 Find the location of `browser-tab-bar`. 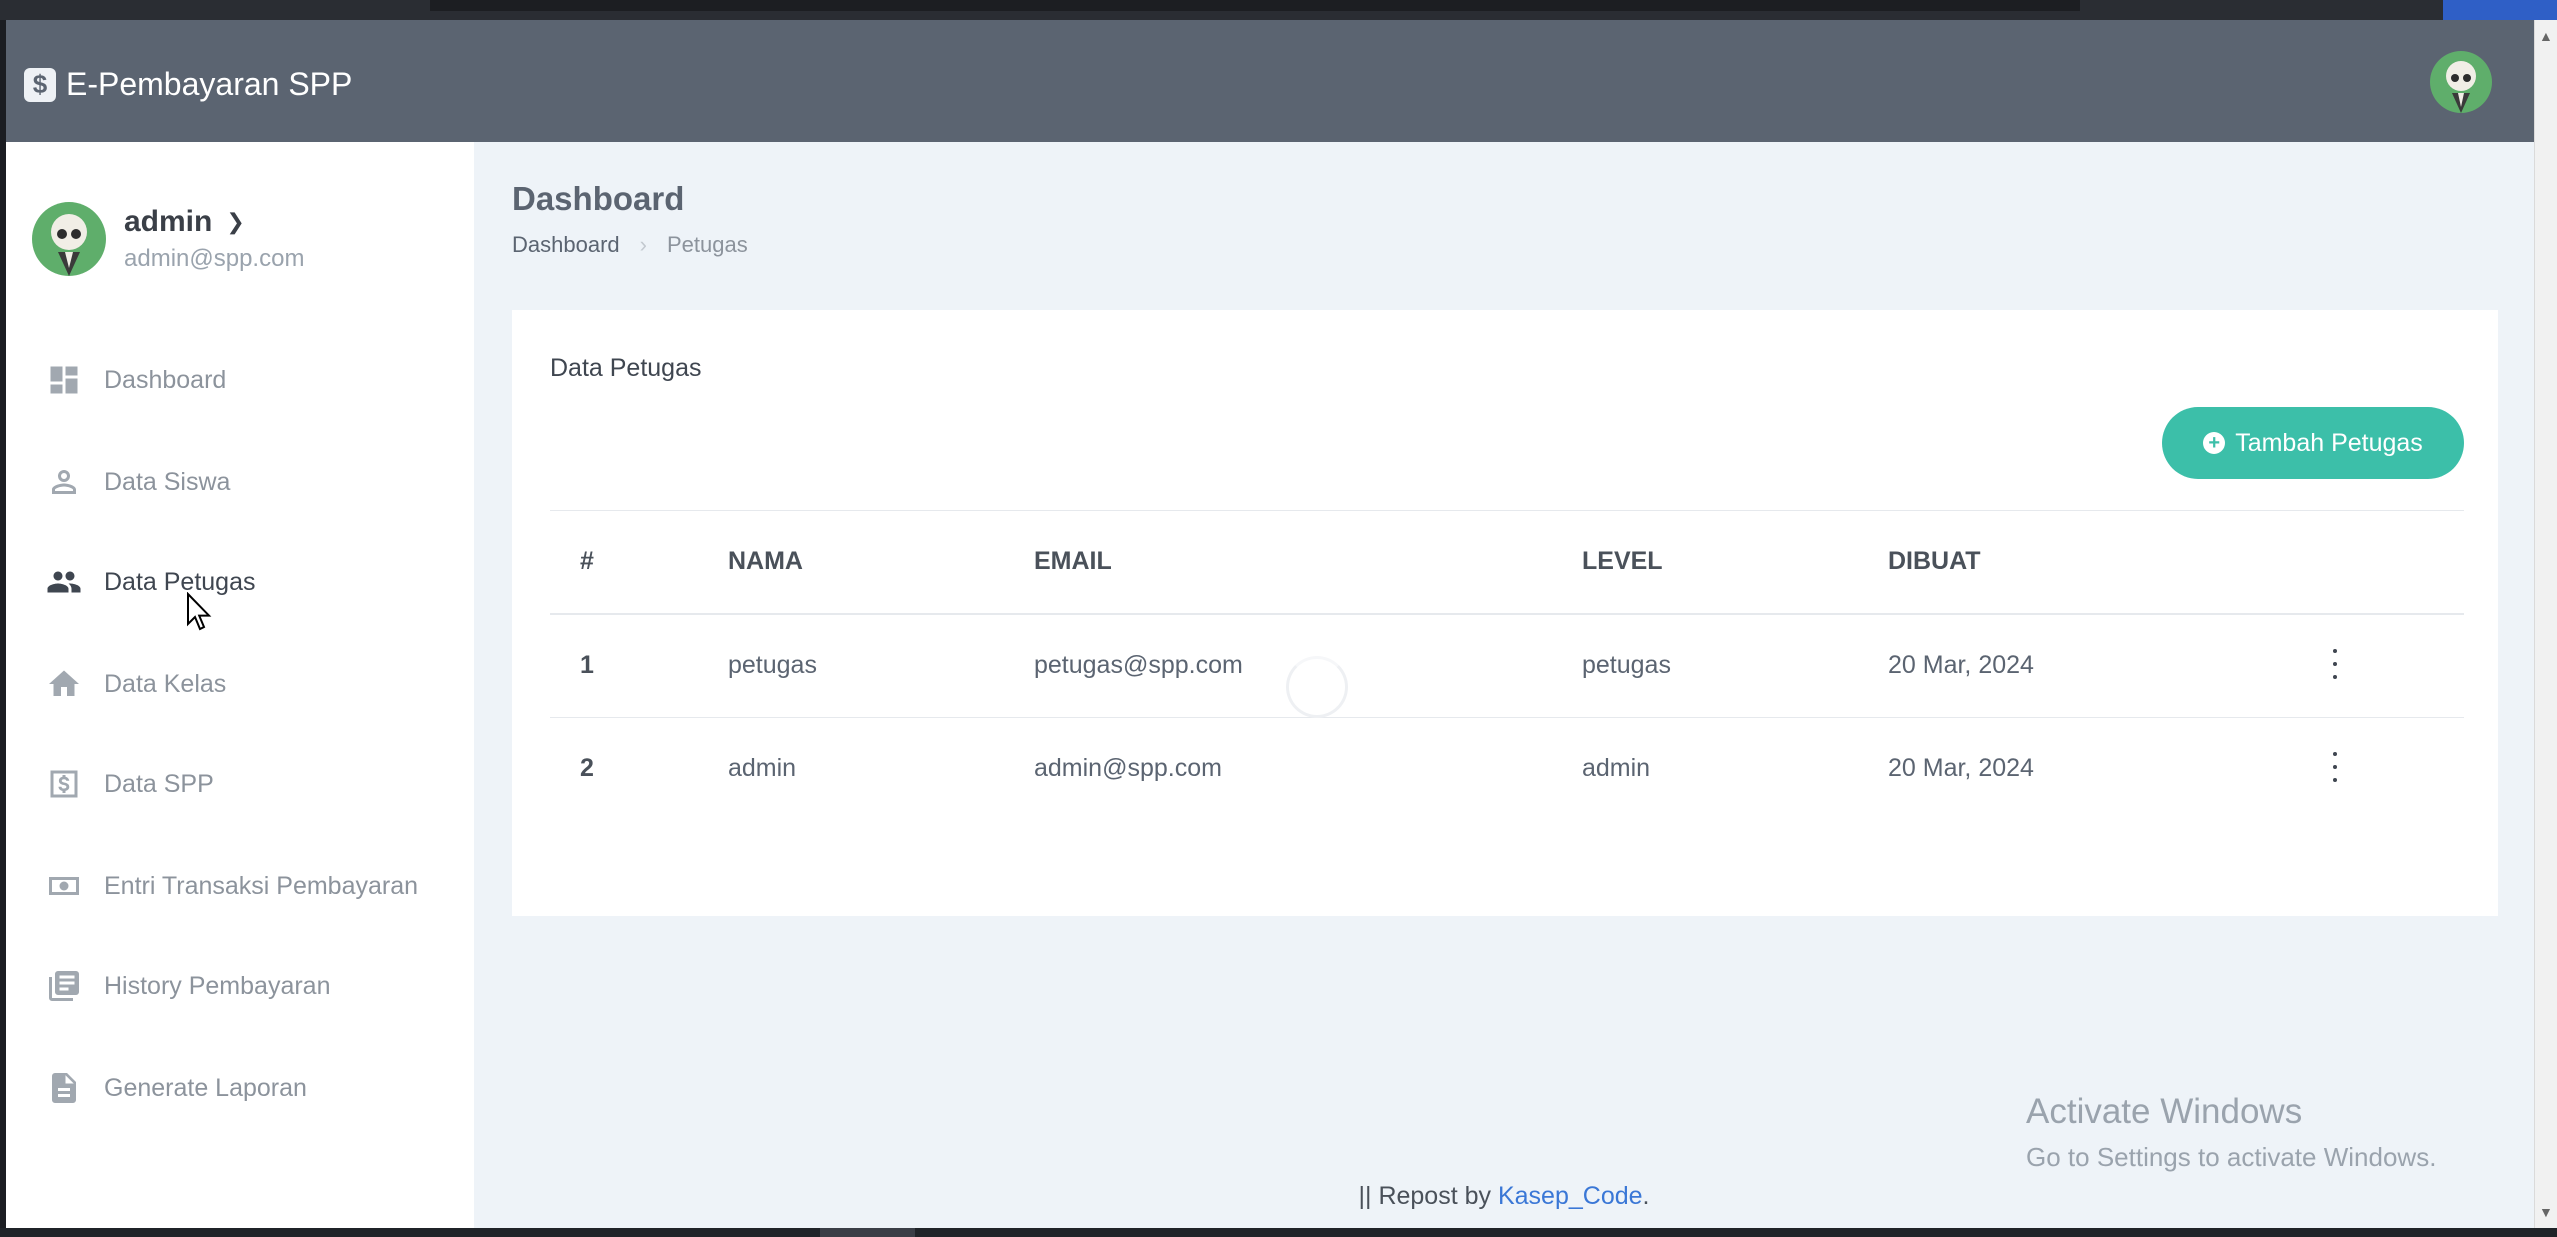

browser-tab-bar is located at coordinates (1255, 5).